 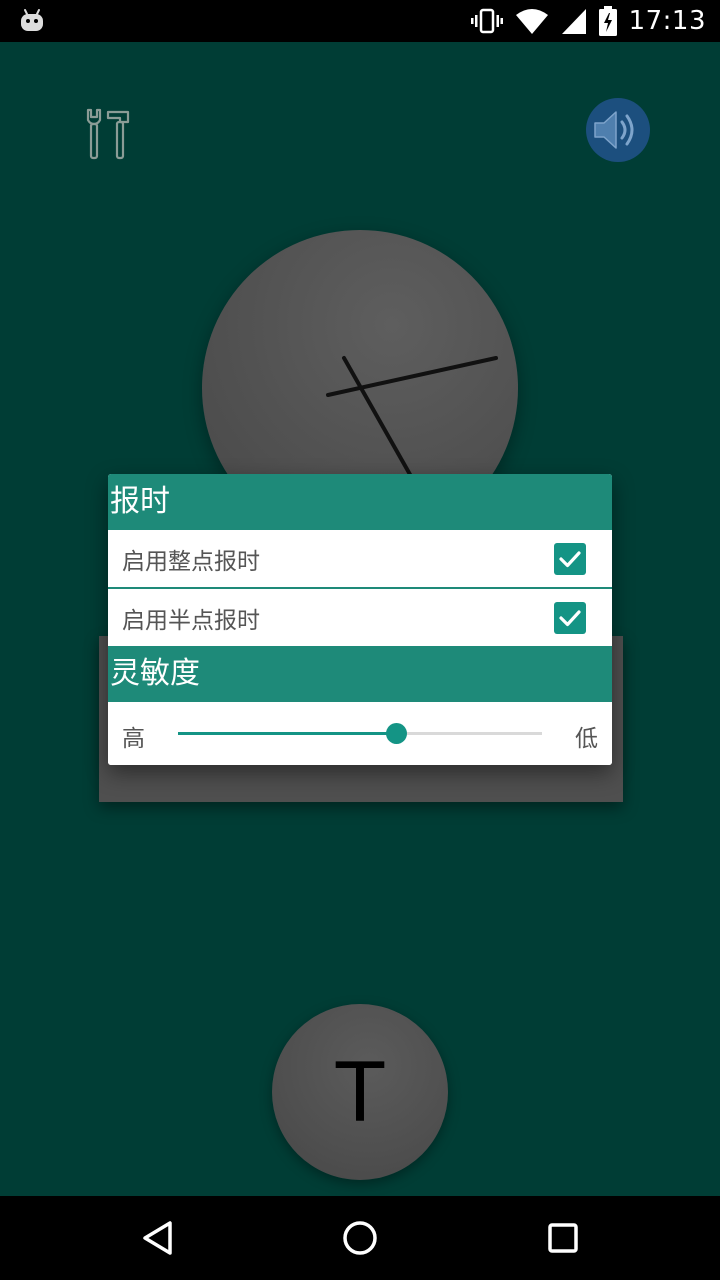 I want to click on back-button, so click(x=158, y=1238).